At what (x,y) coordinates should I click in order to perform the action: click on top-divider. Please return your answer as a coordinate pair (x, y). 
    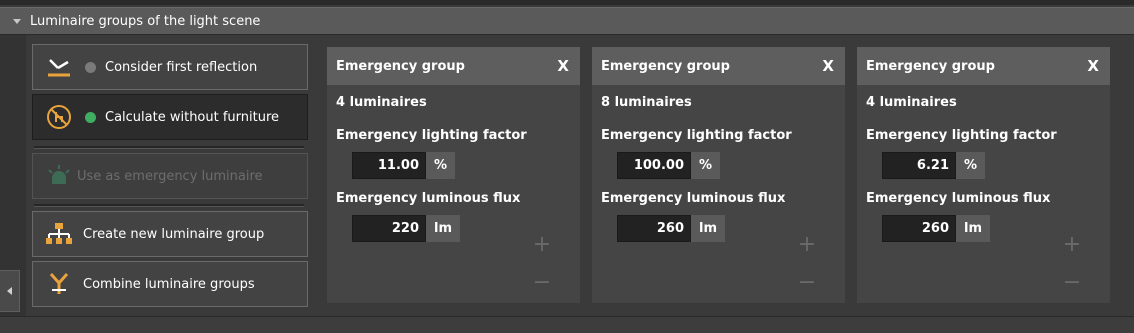
    Looking at the image, I should click on (567, 2).